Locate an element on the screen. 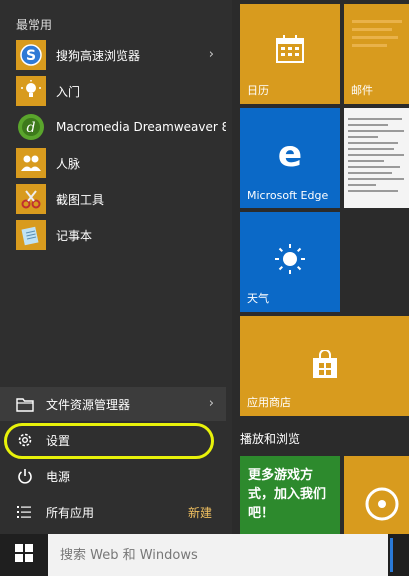 This screenshot has height=576, width=409. tile-games: 更多游戏方式，加入我们吧！ is located at coordinates (290, 495).